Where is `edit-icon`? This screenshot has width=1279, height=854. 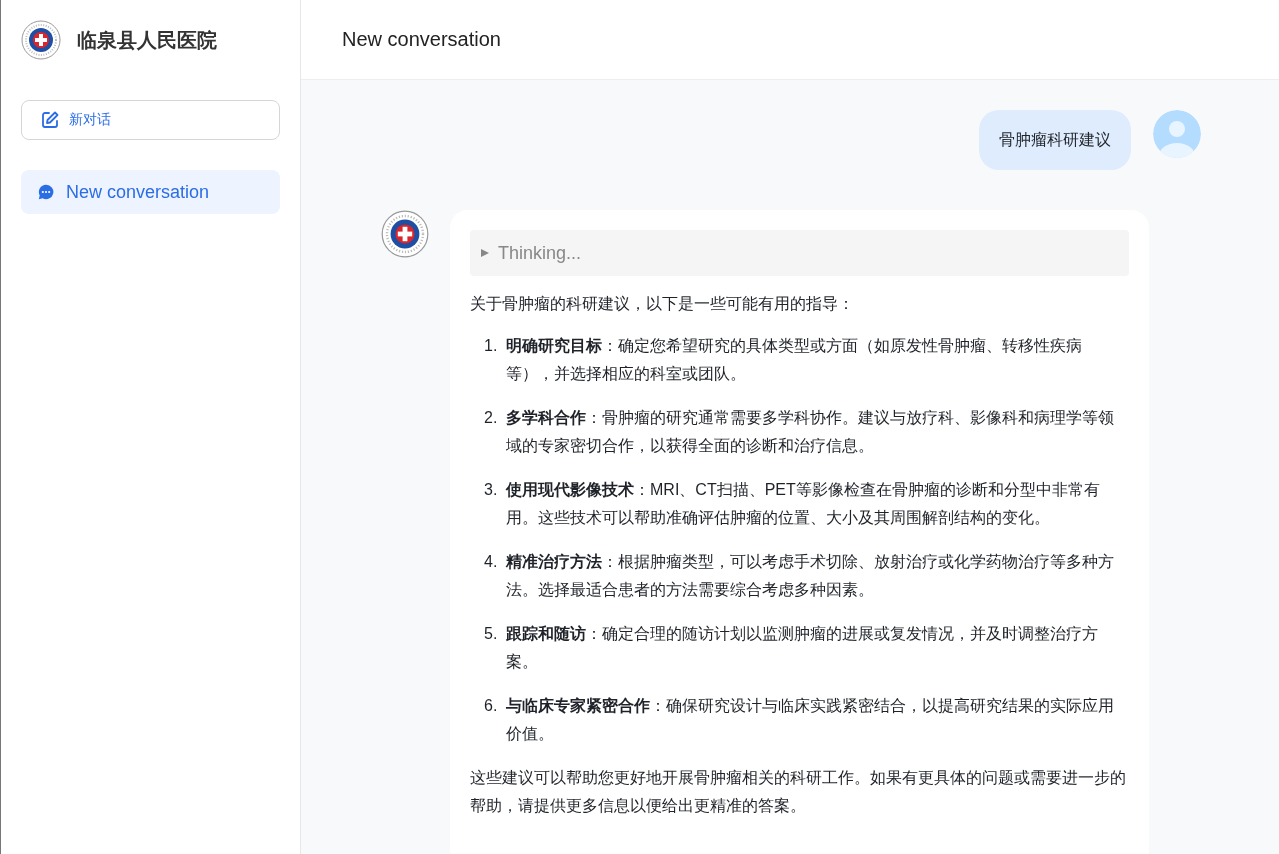 edit-icon is located at coordinates (50, 120).